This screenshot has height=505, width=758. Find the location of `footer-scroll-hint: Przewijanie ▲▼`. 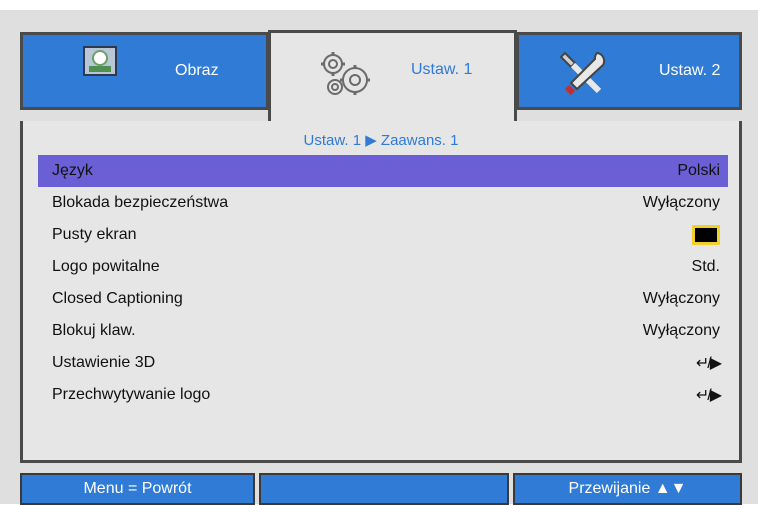

footer-scroll-hint: Przewijanie ▲▼ is located at coordinates (627, 489).